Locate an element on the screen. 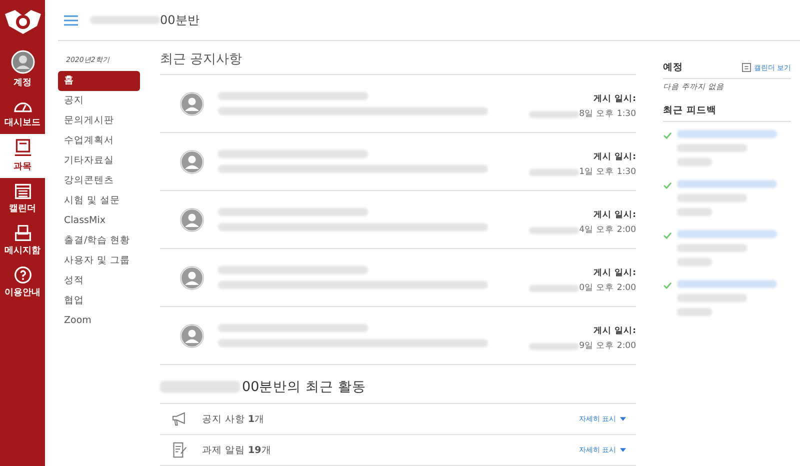 The image size is (800, 466). posted-date: 4일 오후 2:00 is located at coordinates (607, 230).